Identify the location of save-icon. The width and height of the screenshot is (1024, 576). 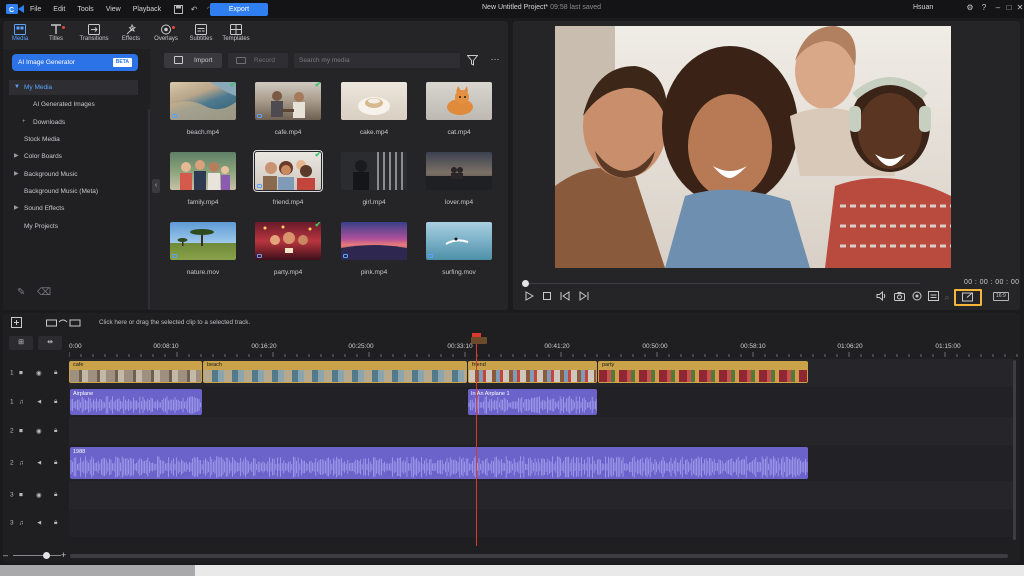
(178, 9).